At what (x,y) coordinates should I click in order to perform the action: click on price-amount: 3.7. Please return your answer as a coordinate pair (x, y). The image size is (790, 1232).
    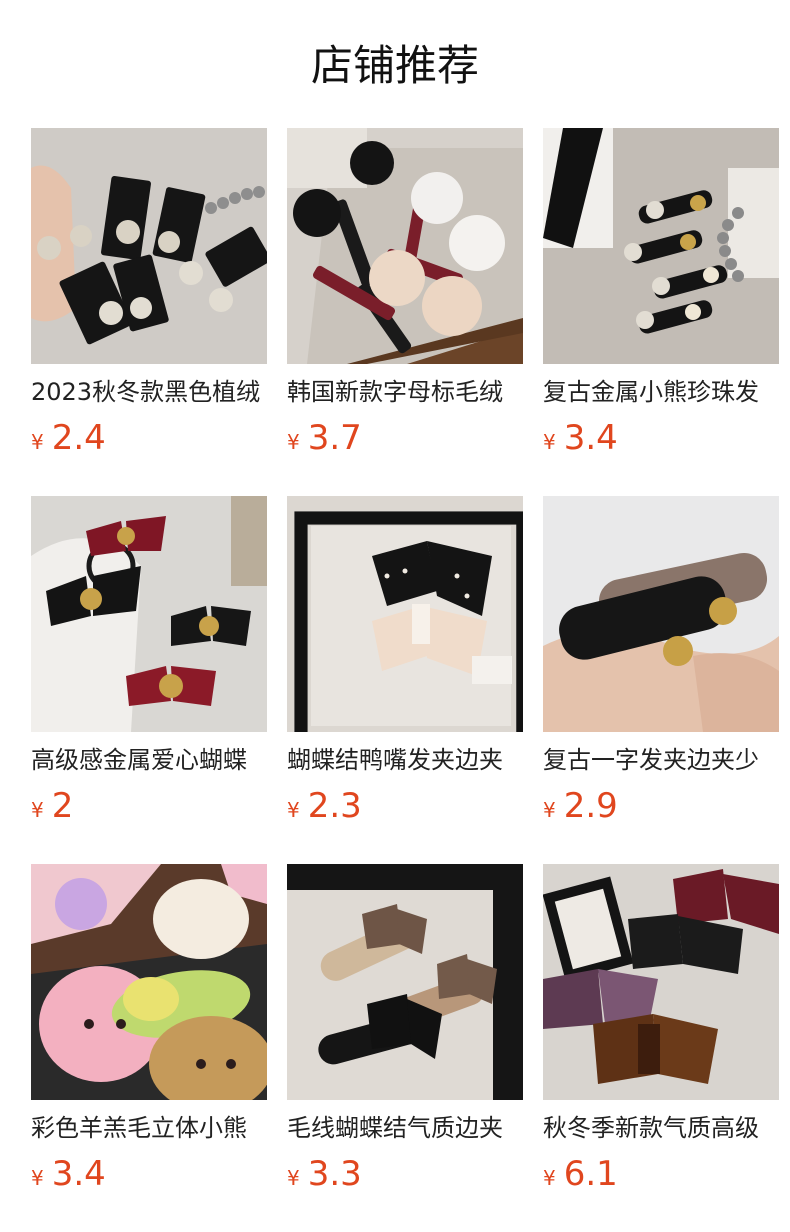
    Looking at the image, I should click on (334, 438).